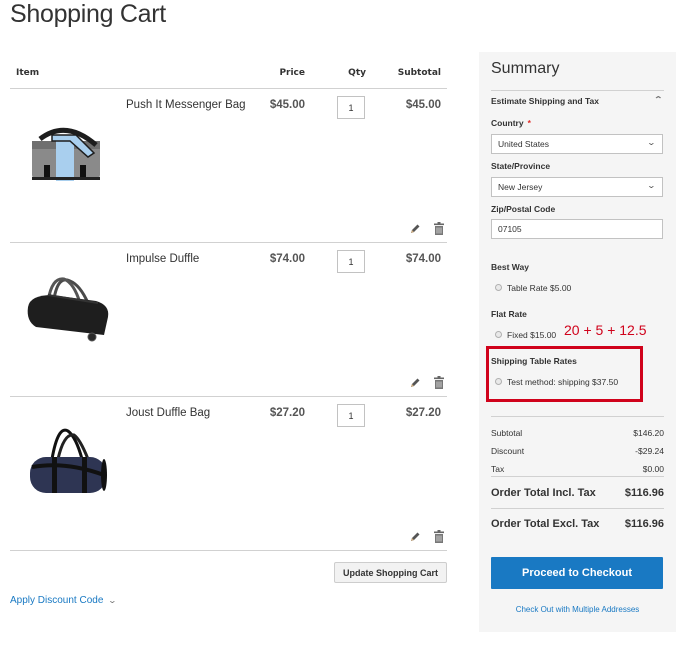  I want to click on state-label: State/Province, so click(521, 166).